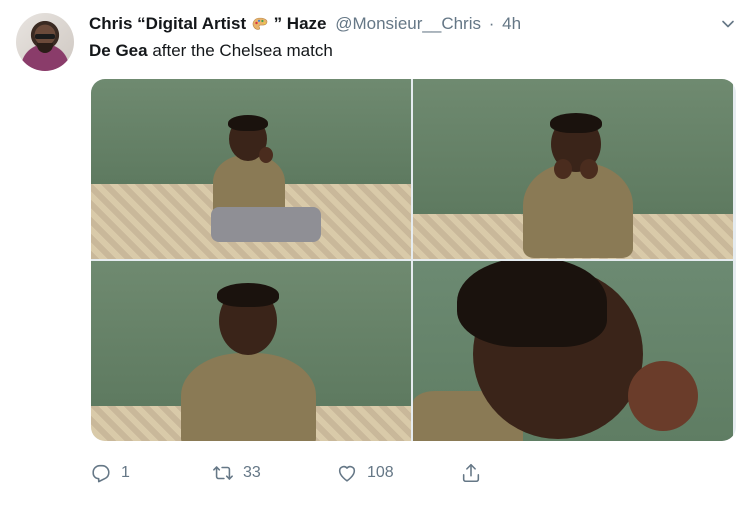 Image resolution: width=750 pixels, height=508 pixels. Describe the element at coordinates (408, 23) in the screenshot. I see `author-handle: @Monsieur__Chris` at that location.